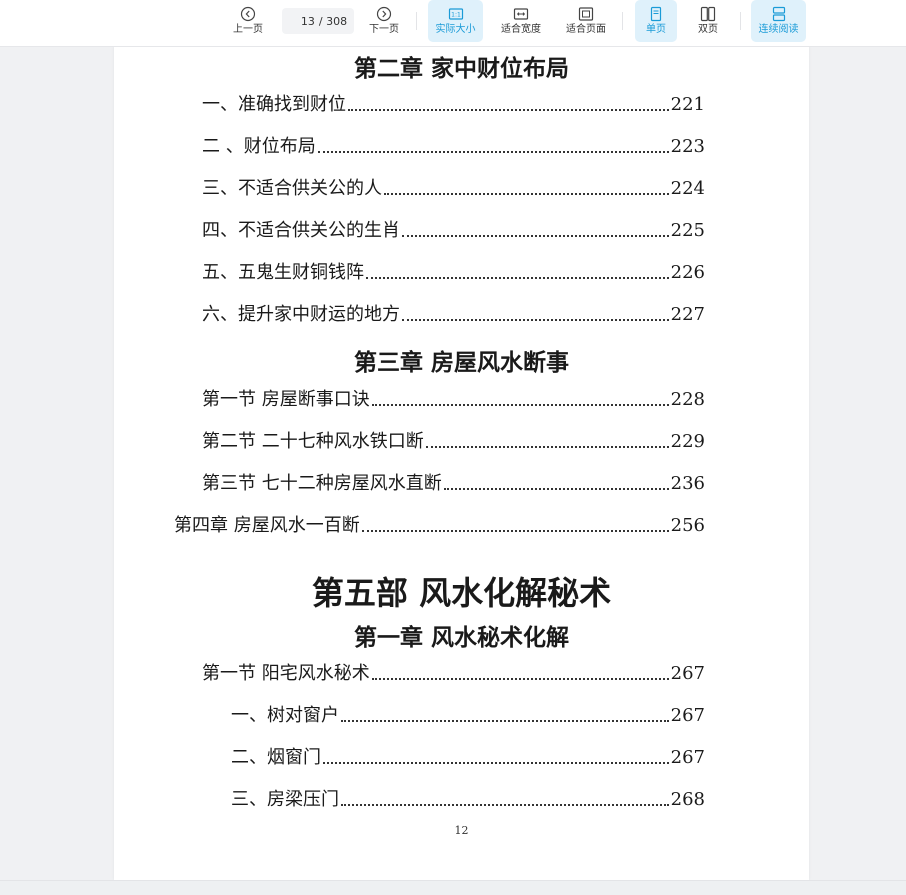 The height and width of the screenshot is (895, 906). I want to click on double-page-icon, so click(708, 14).